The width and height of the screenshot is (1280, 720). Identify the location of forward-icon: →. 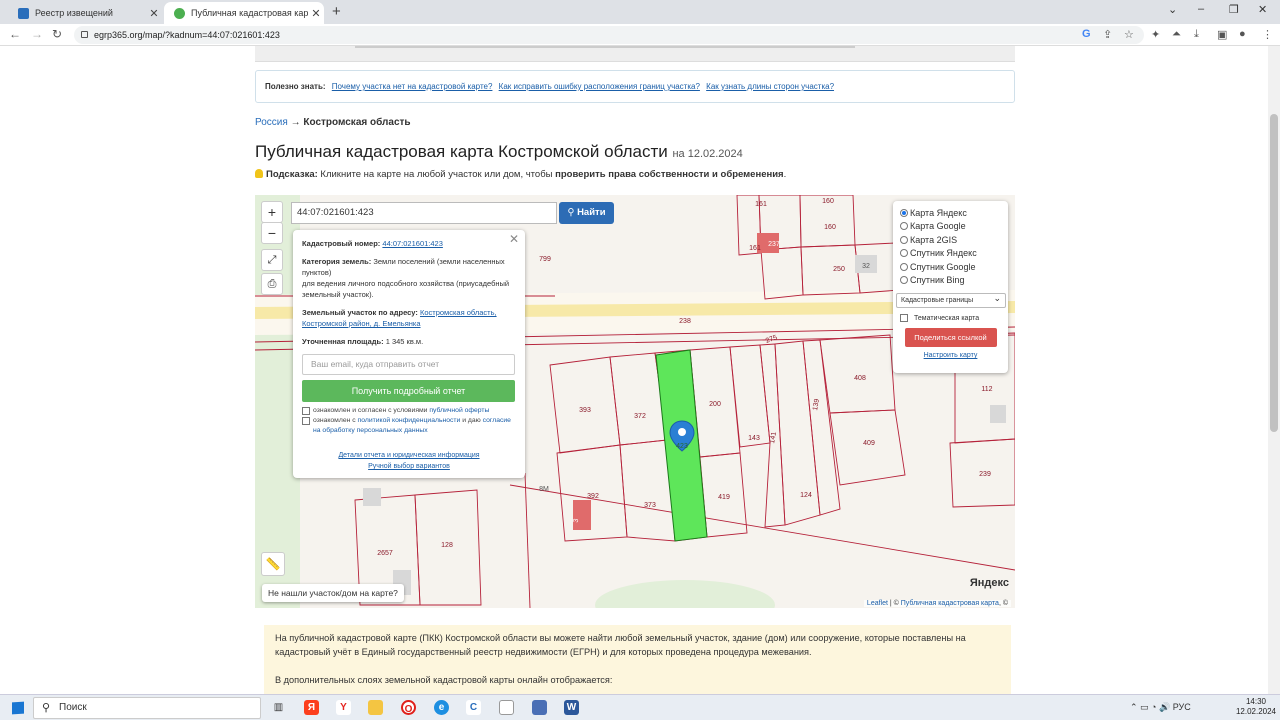
(37, 34).